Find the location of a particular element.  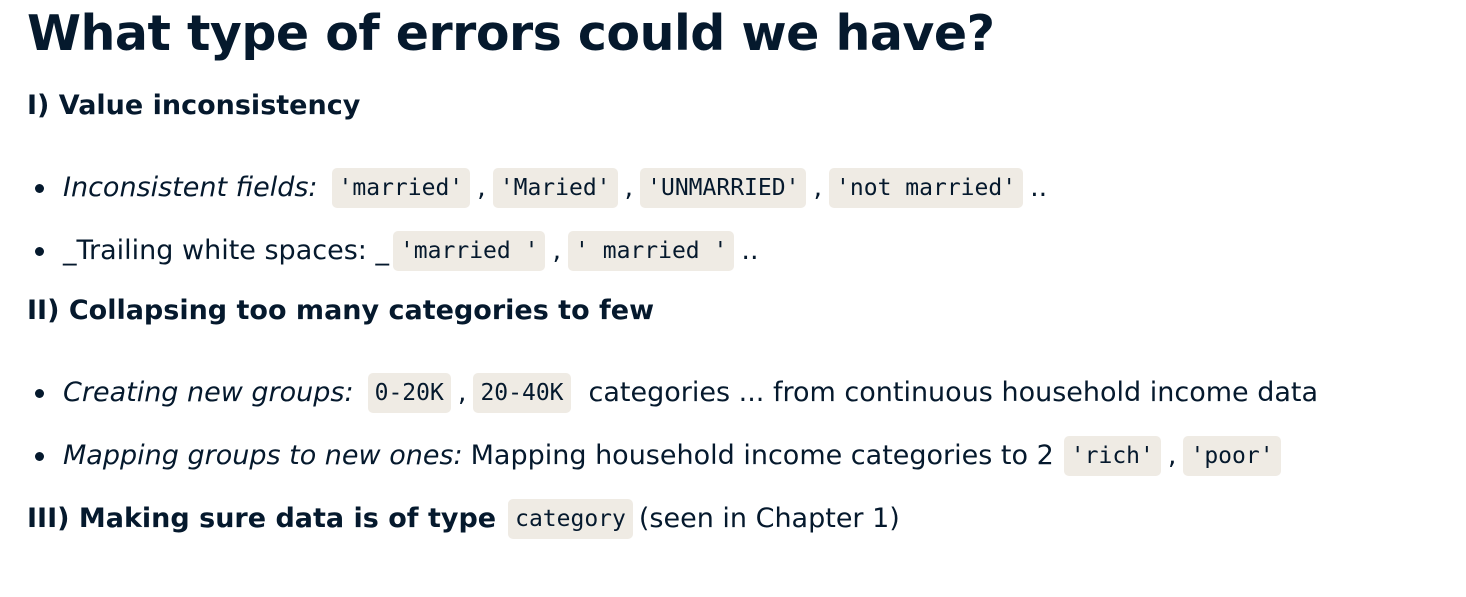

code-snippet: category is located at coordinates (570, 519).